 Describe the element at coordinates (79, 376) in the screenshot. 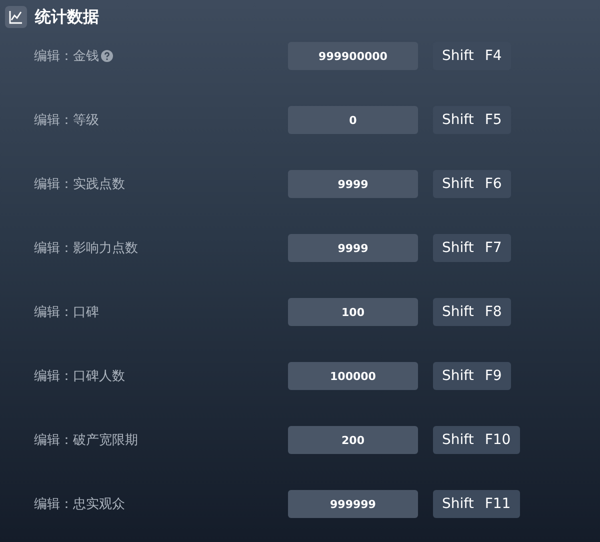

I see `field-label: 编辑：口碑人数` at that location.